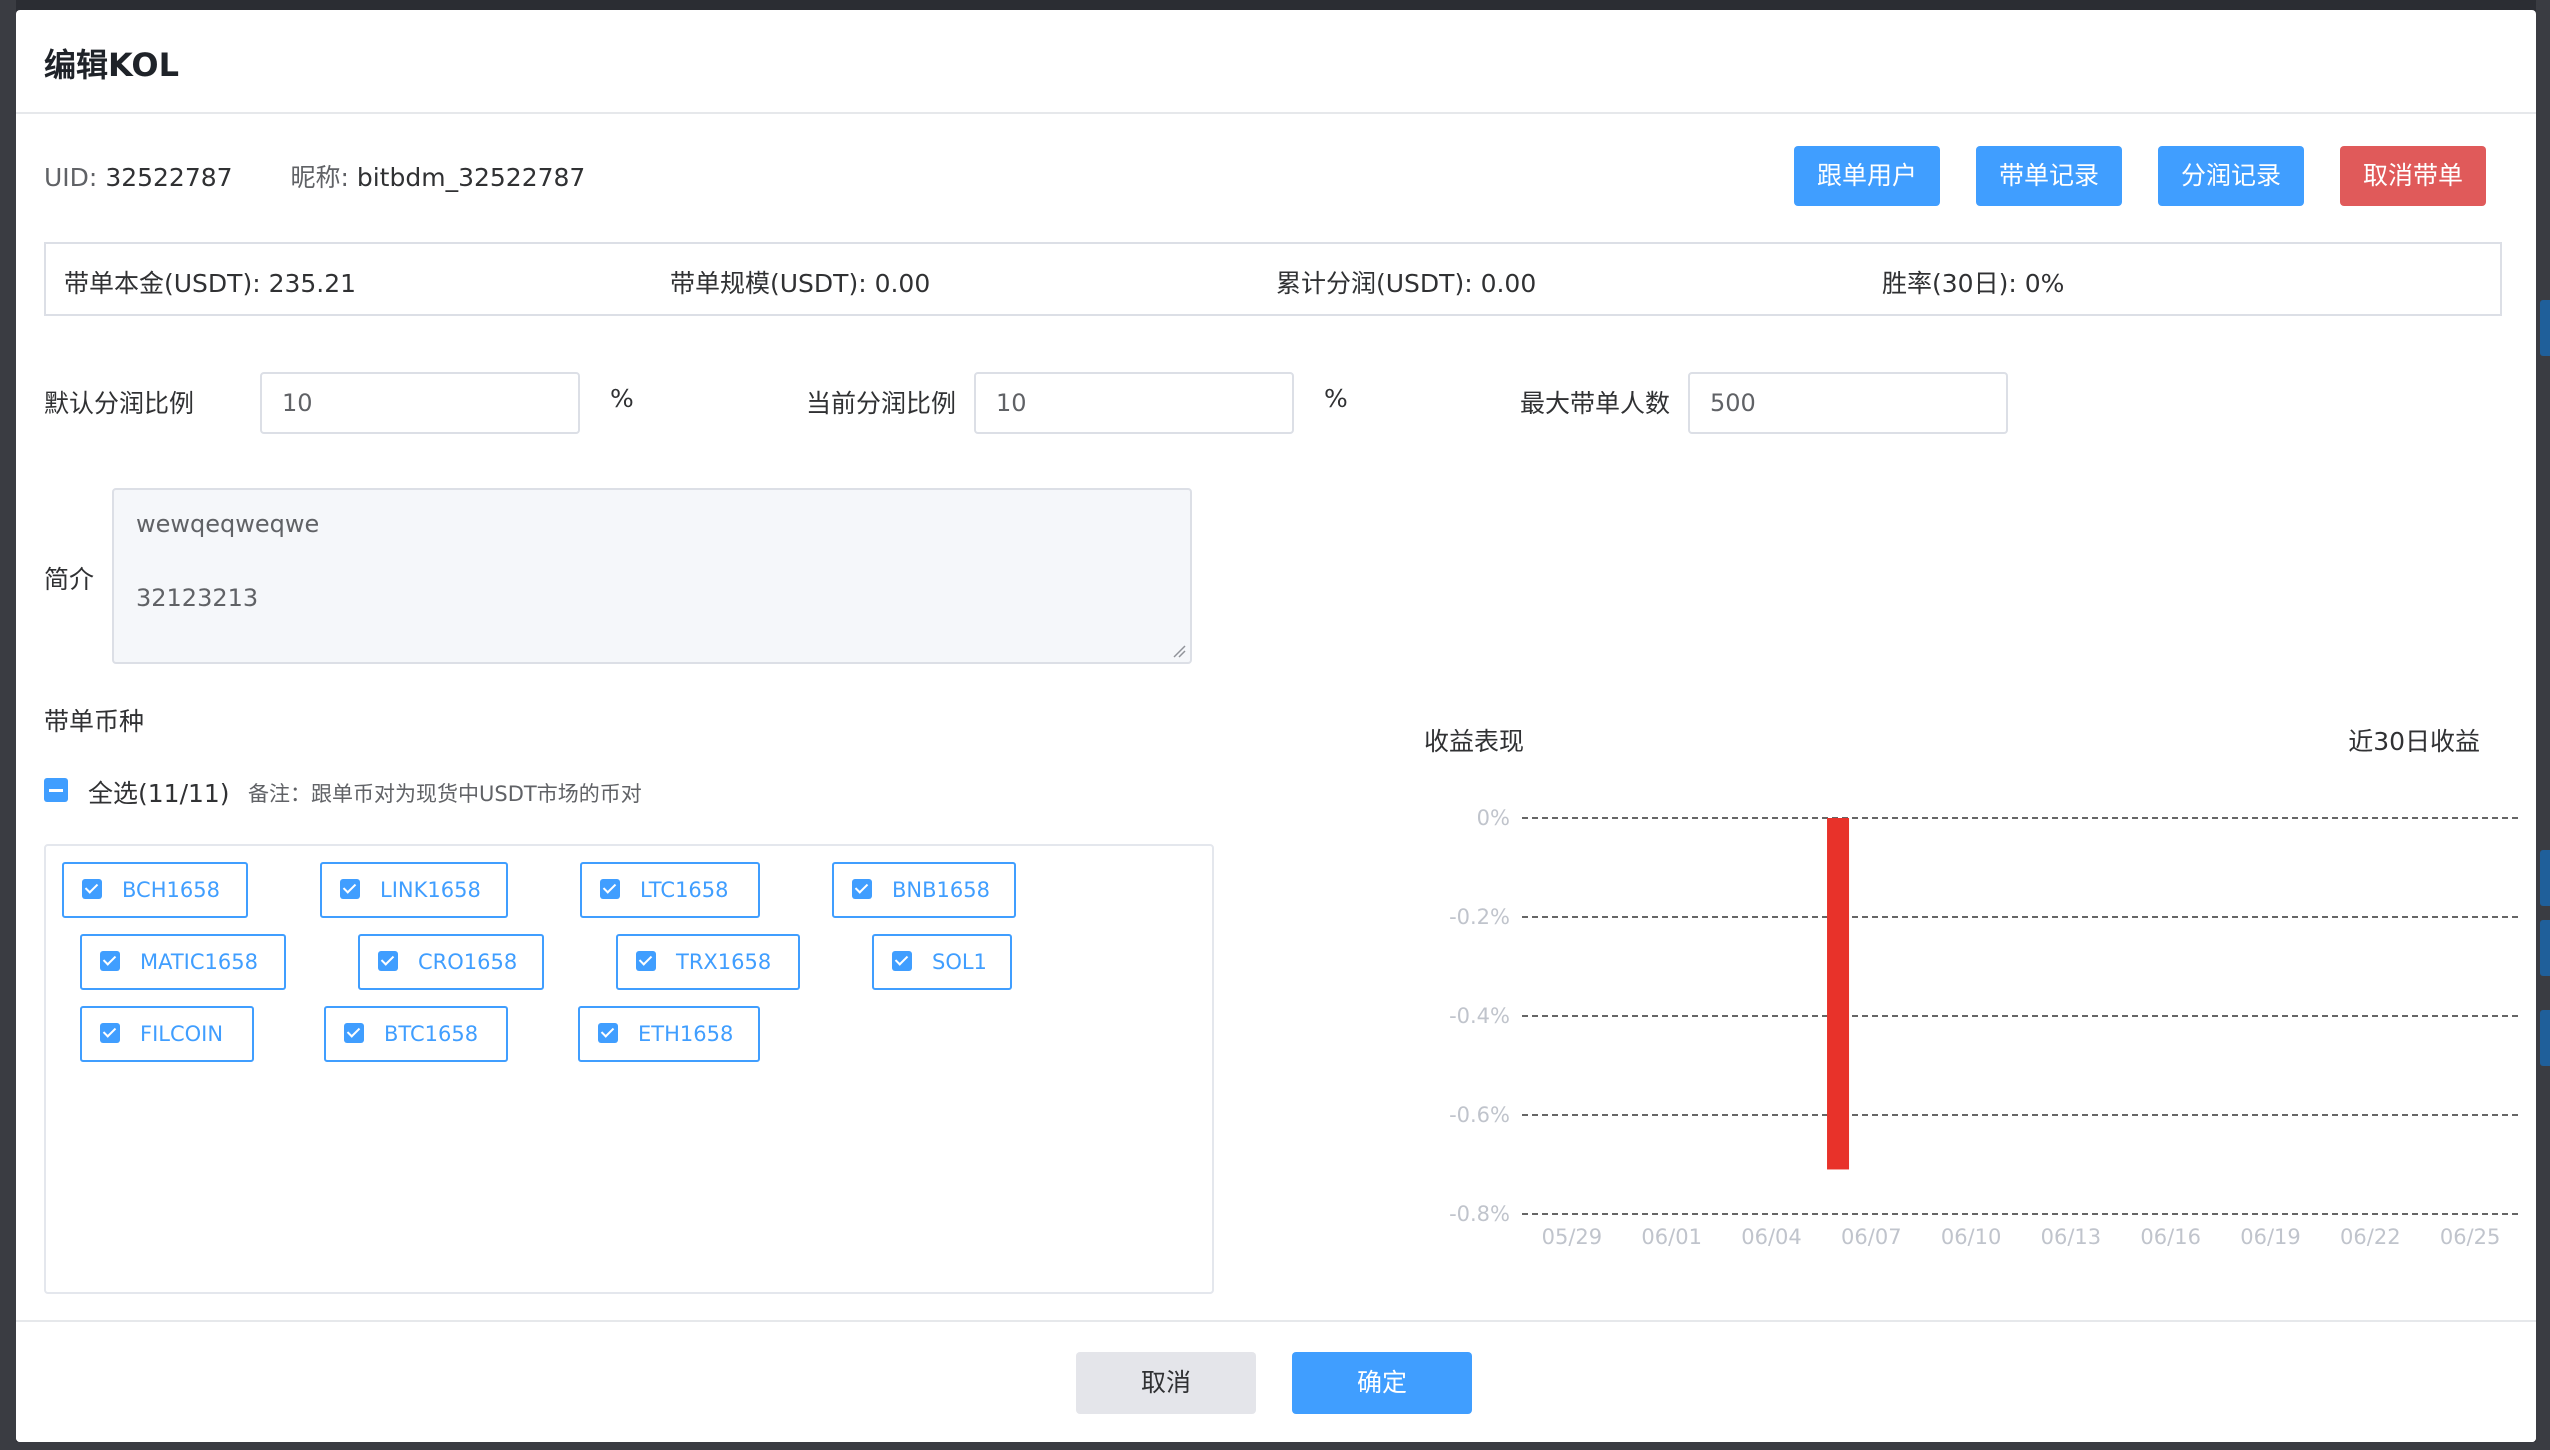 The image size is (2550, 1450). Describe the element at coordinates (1973, 283) in the screenshot. I see `stat-win-rate: 胜率(30日): 0%` at that location.